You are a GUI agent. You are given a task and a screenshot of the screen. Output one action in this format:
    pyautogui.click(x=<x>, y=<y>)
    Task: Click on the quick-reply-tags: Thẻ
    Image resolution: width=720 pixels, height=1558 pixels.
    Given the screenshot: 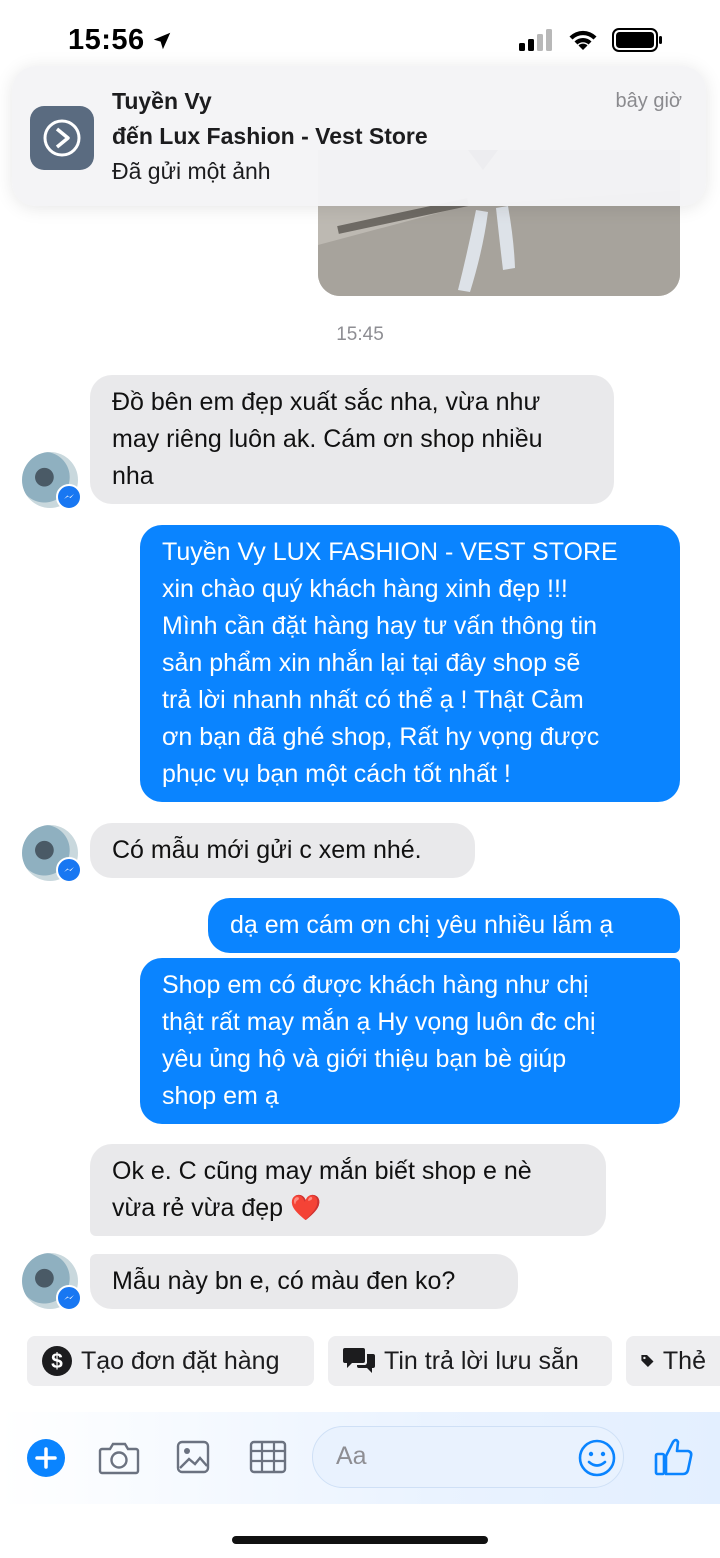 What is the action you would take?
    pyautogui.click(x=673, y=1361)
    